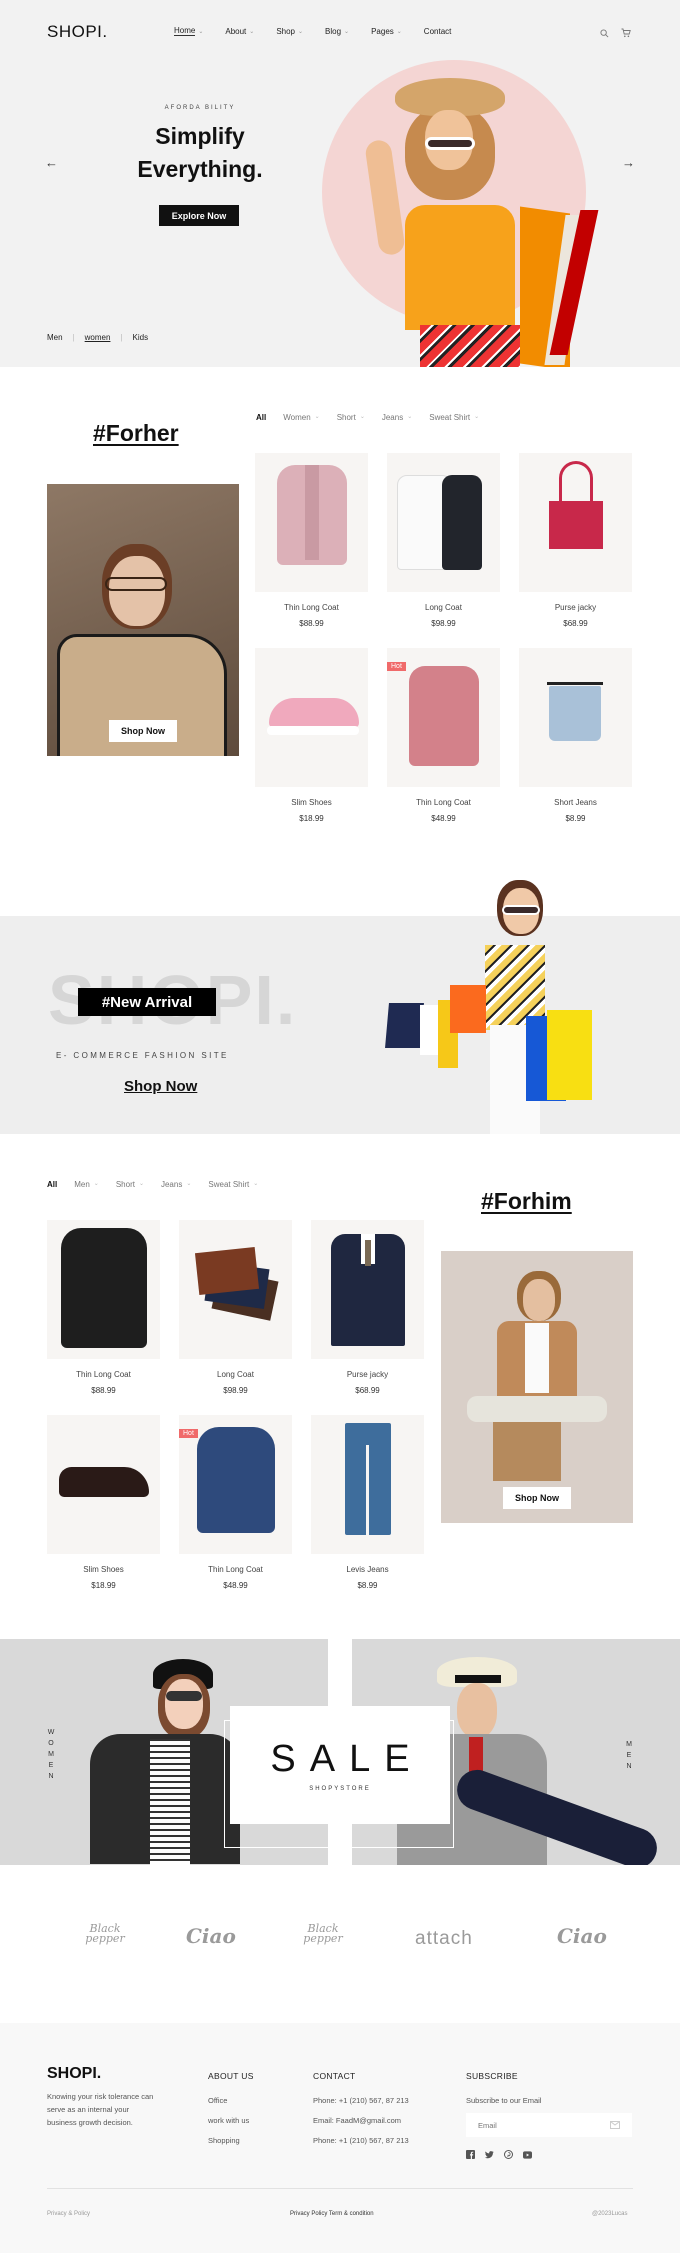 Image resolution: width=680 pixels, height=2253 pixels. Describe the element at coordinates (367, 1569) in the screenshot. I see `product-name: Levis Jeans` at that location.